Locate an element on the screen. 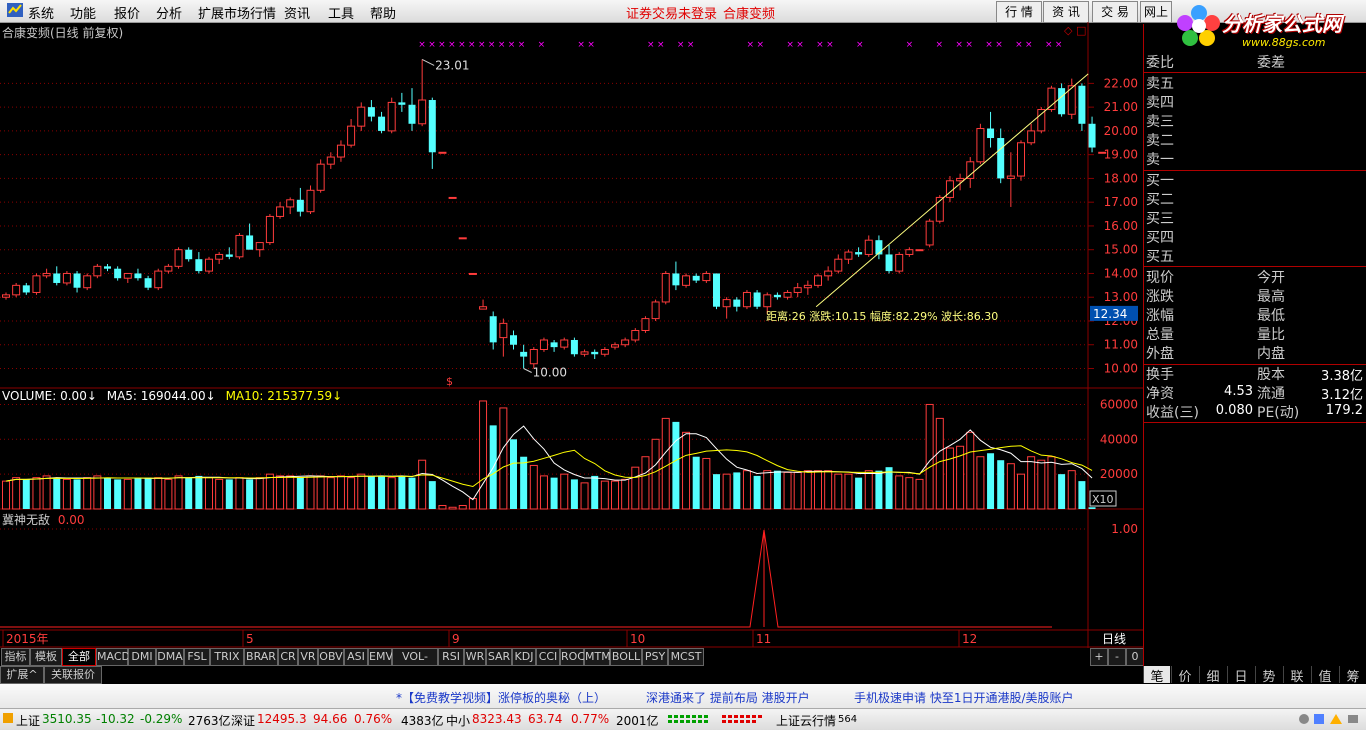  panel-tab-7: 筹 is located at coordinates (1352, 675).